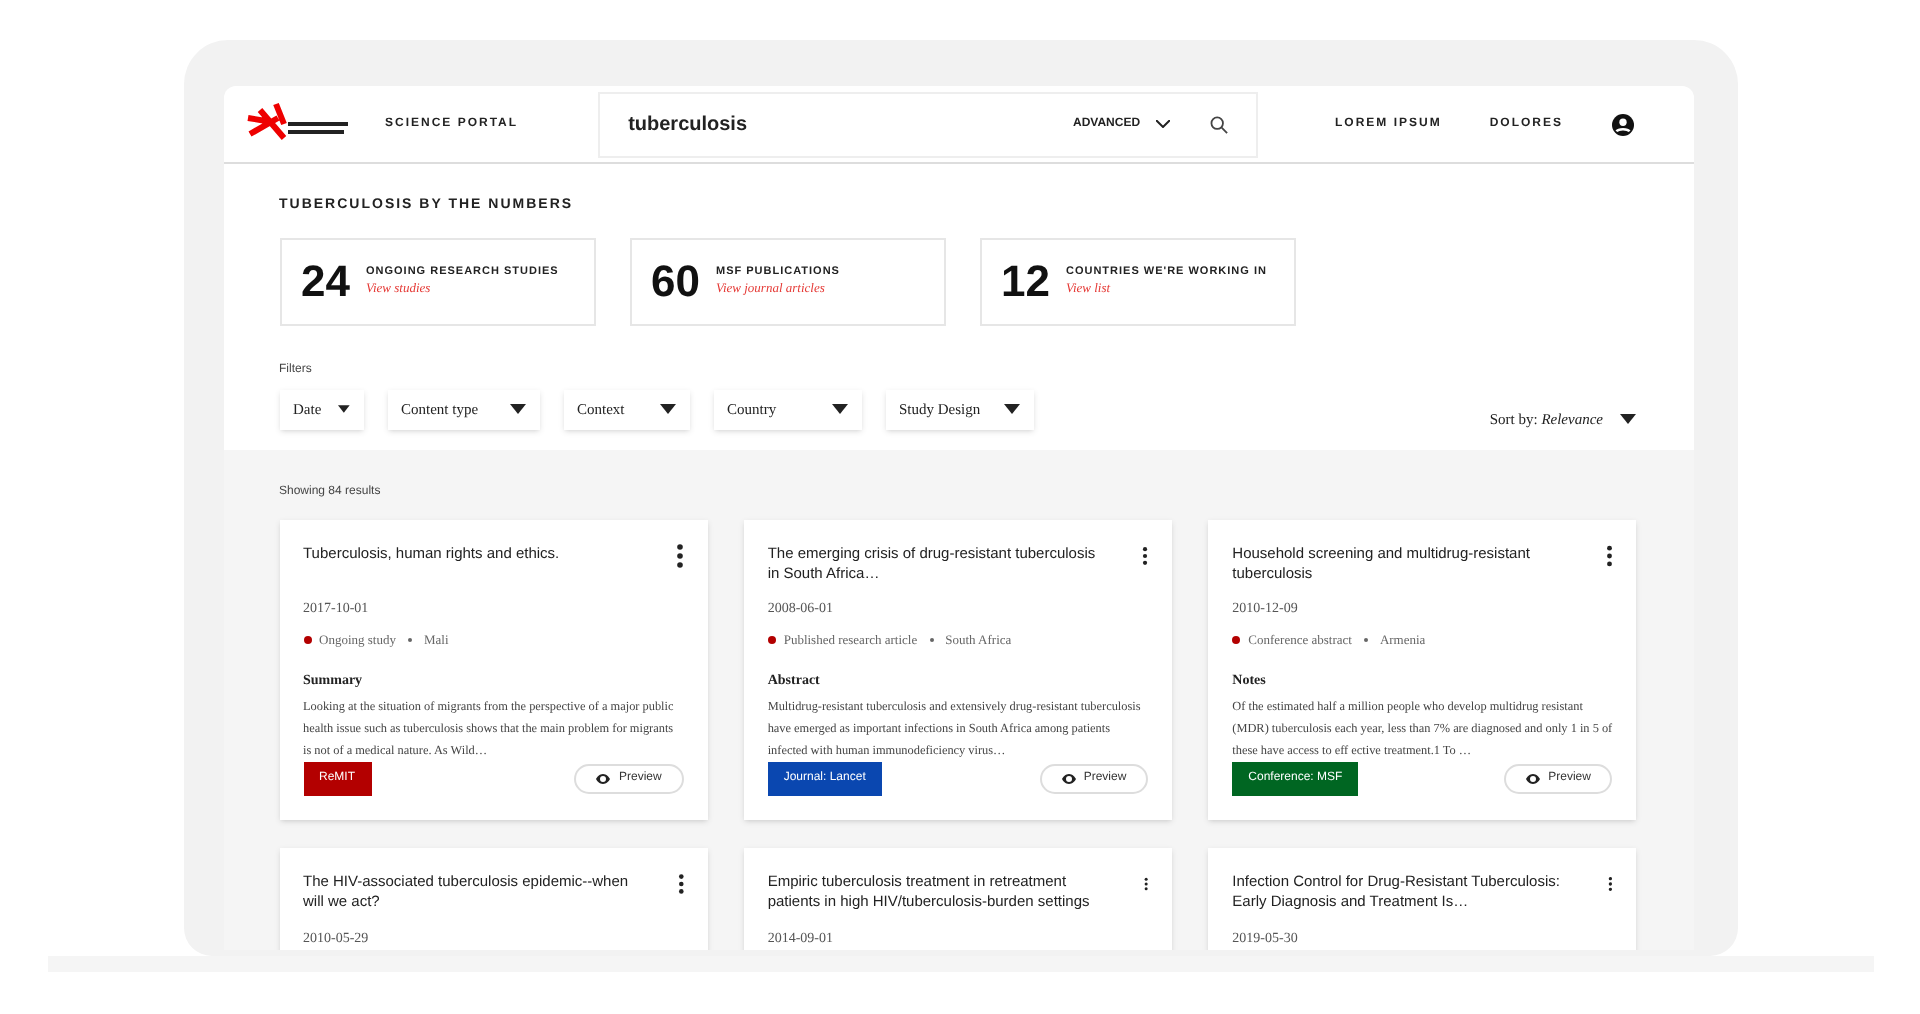 Image resolution: width=1920 pixels, height=1014 pixels. I want to click on chevron-icon, so click(1163, 124).